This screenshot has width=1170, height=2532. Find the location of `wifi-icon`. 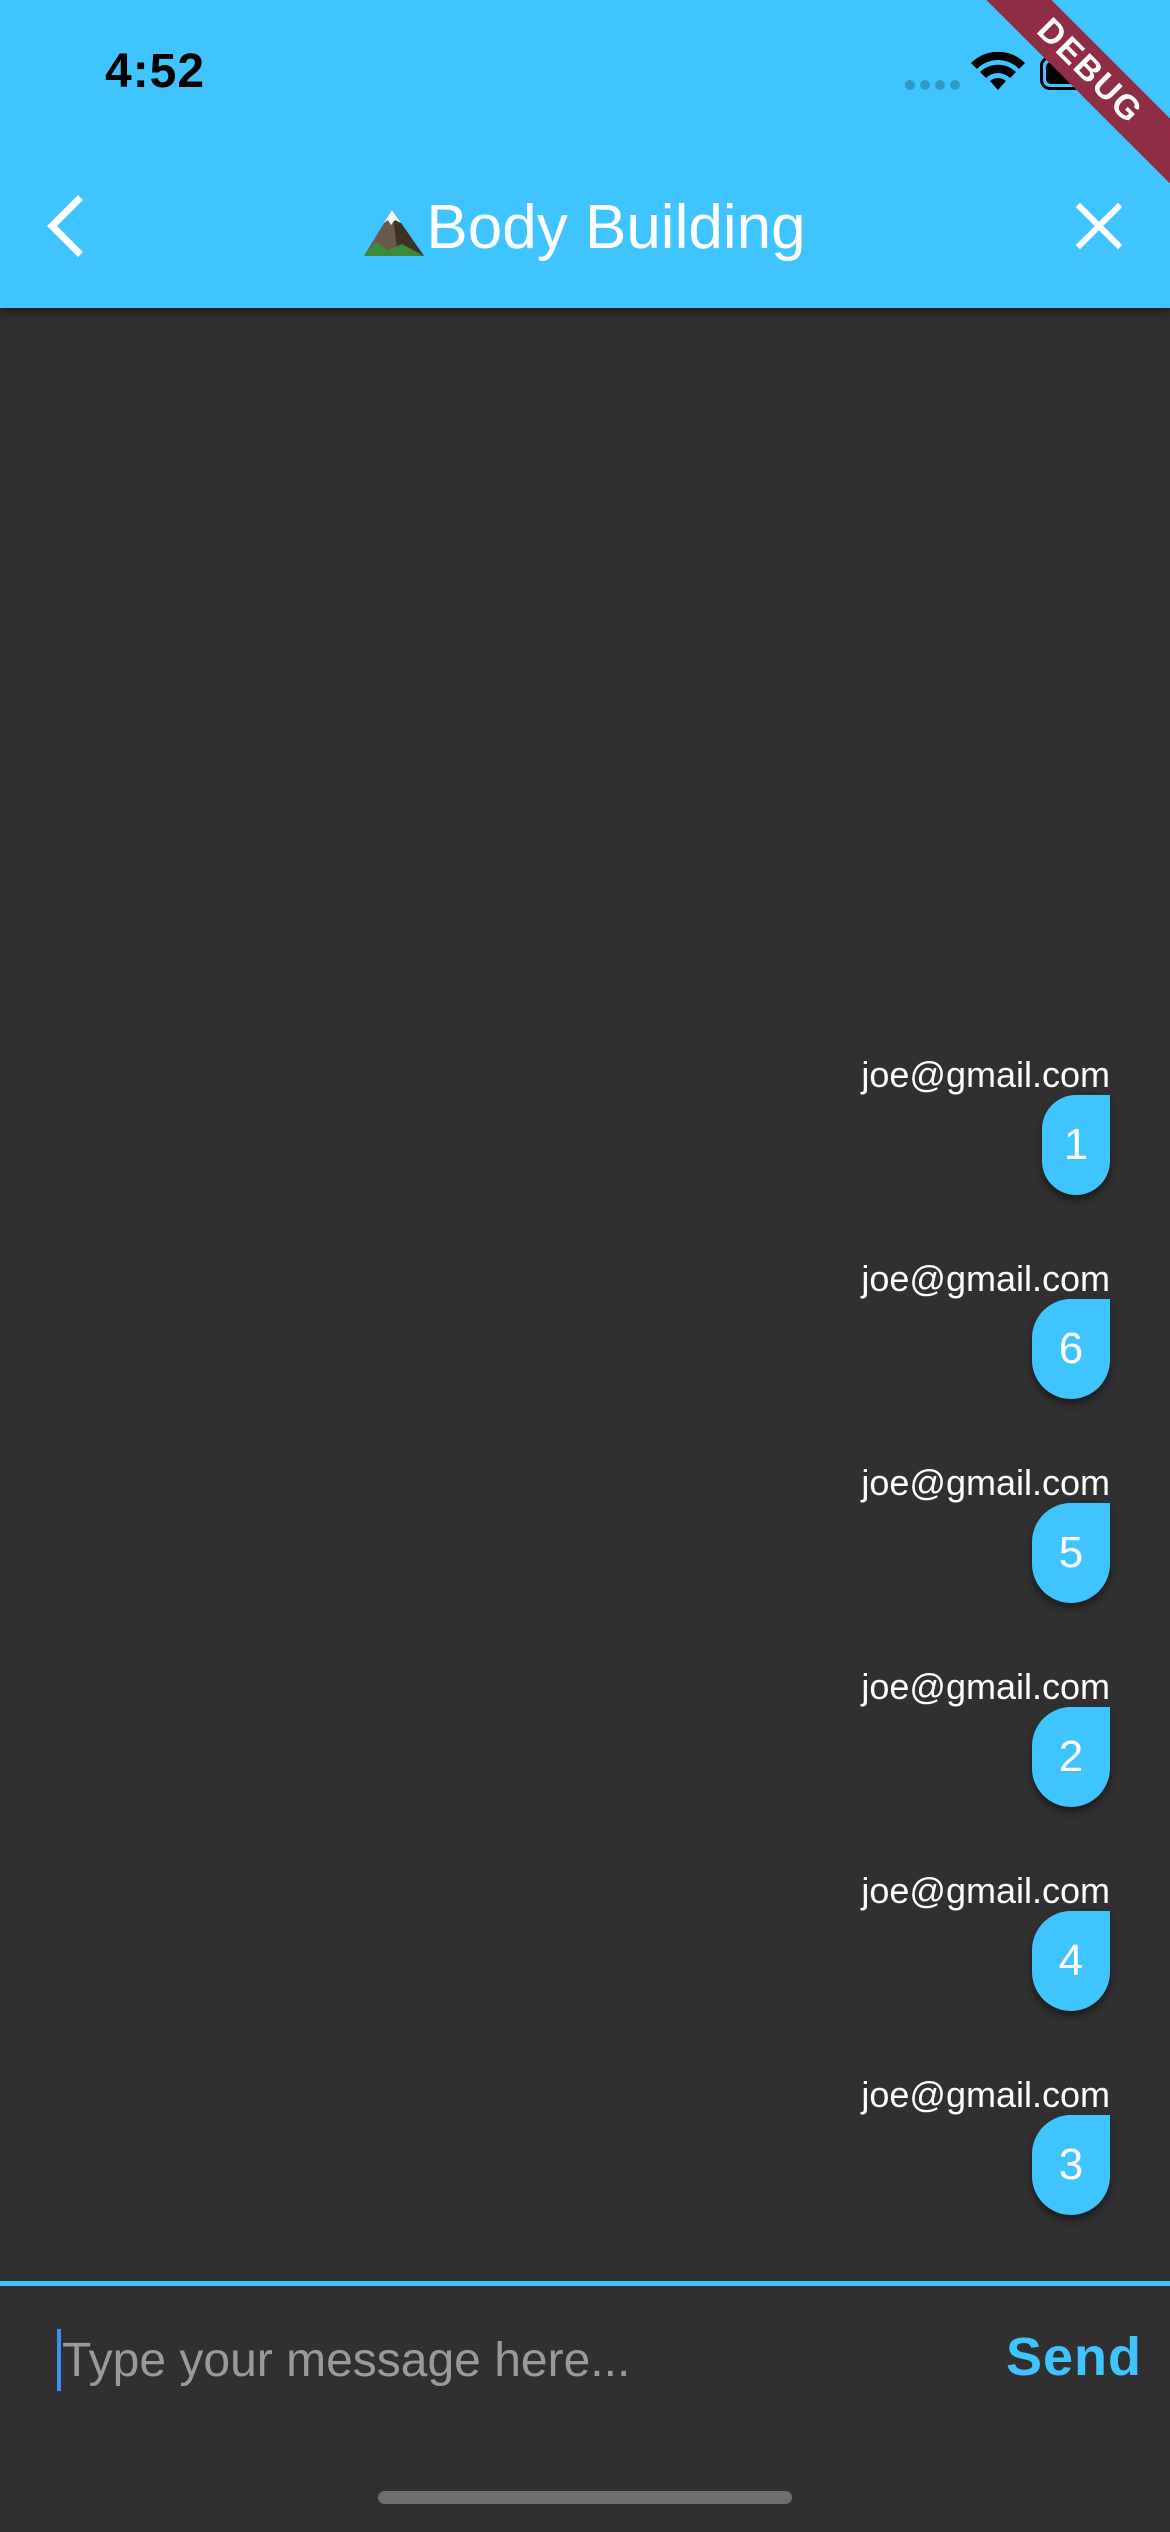

wifi-icon is located at coordinates (998, 71).